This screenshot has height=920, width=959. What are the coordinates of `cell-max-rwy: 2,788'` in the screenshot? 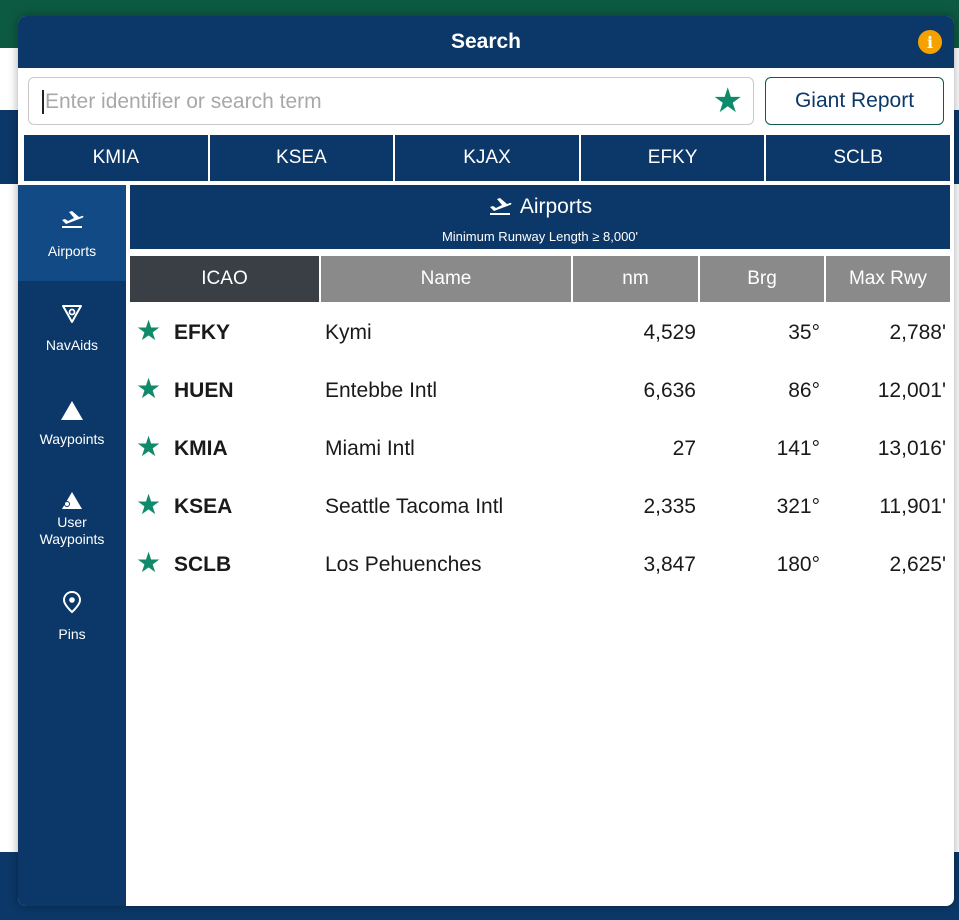 It's located at (917, 332).